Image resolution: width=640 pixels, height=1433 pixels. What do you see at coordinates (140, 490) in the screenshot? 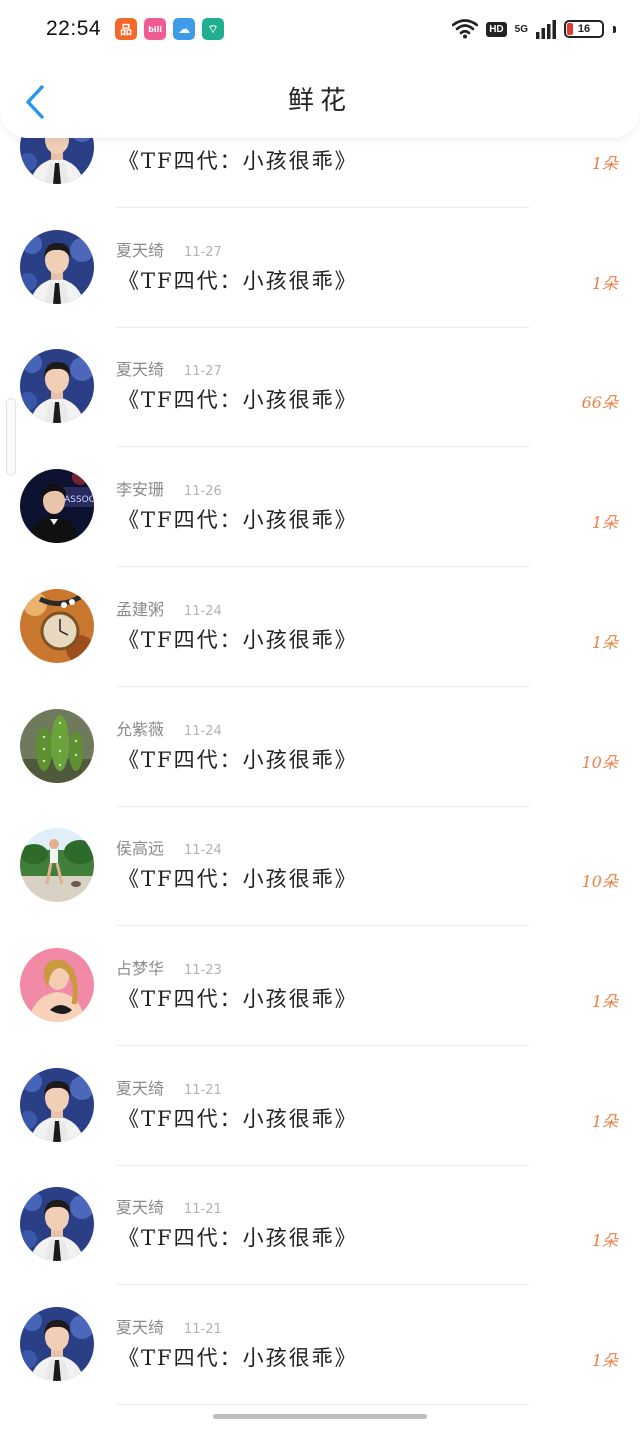
I see `sender-name: 李安珊` at bounding box center [140, 490].